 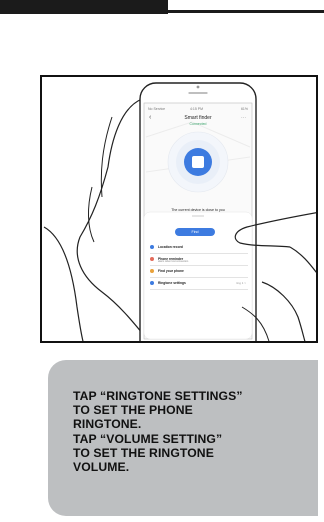 I want to click on more-icon: ···, so click(x=243, y=118).